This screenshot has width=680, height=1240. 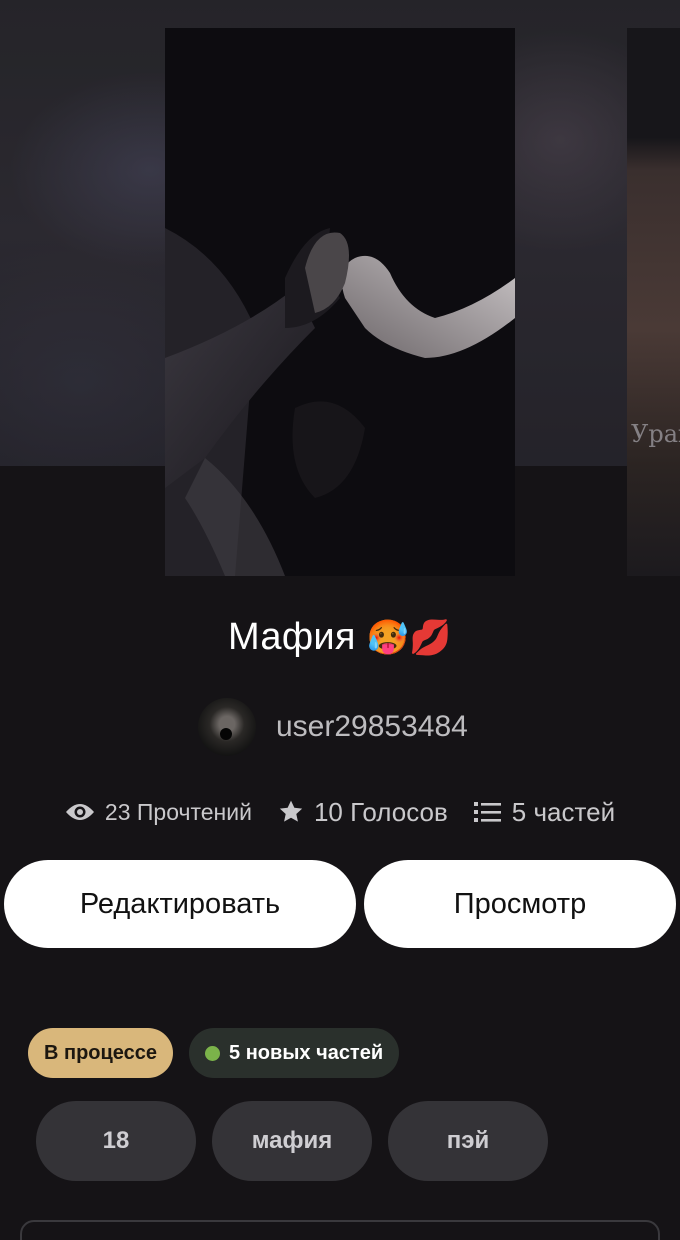 I want to click on new-indicator-dot, so click(x=213, y=1053).